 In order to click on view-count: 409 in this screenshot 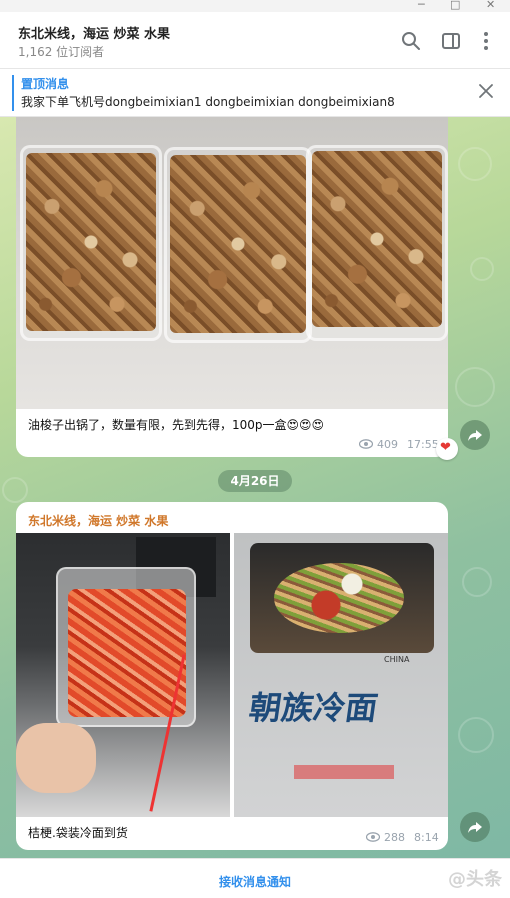, I will do `click(387, 444)`.